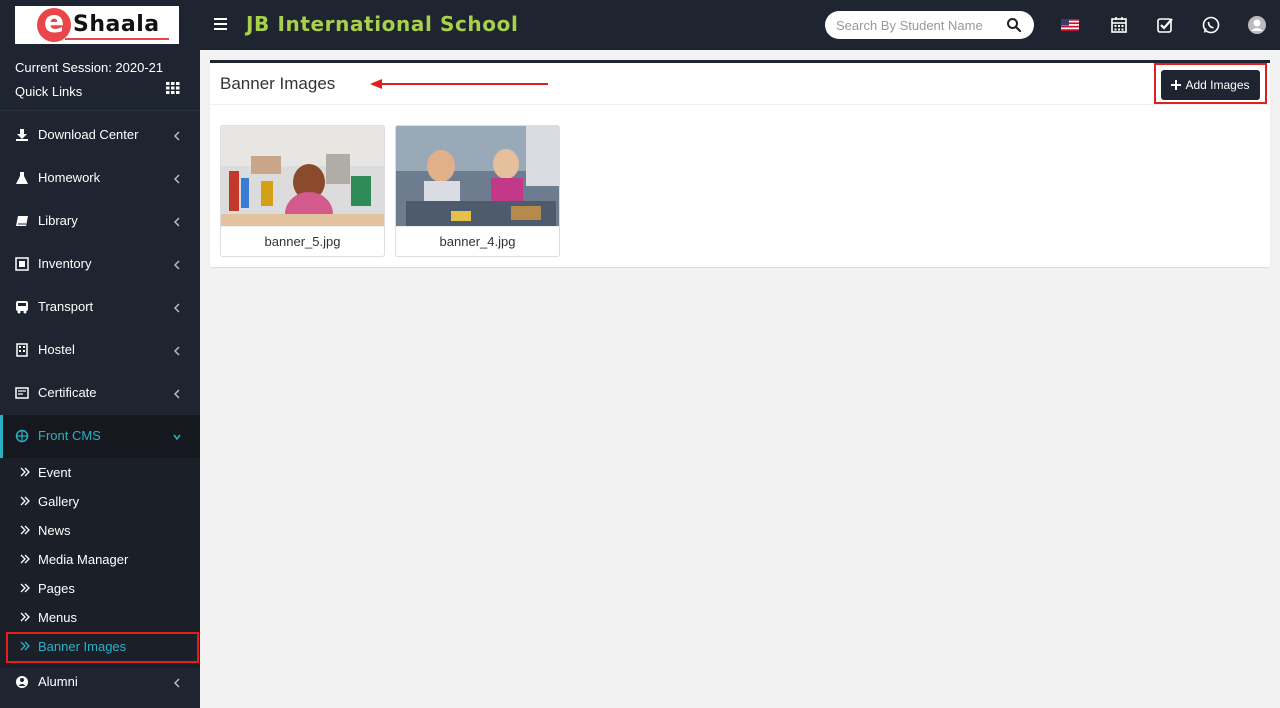 The height and width of the screenshot is (708, 1280). I want to click on submenu-item-label: Gallery, so click(59, 501).